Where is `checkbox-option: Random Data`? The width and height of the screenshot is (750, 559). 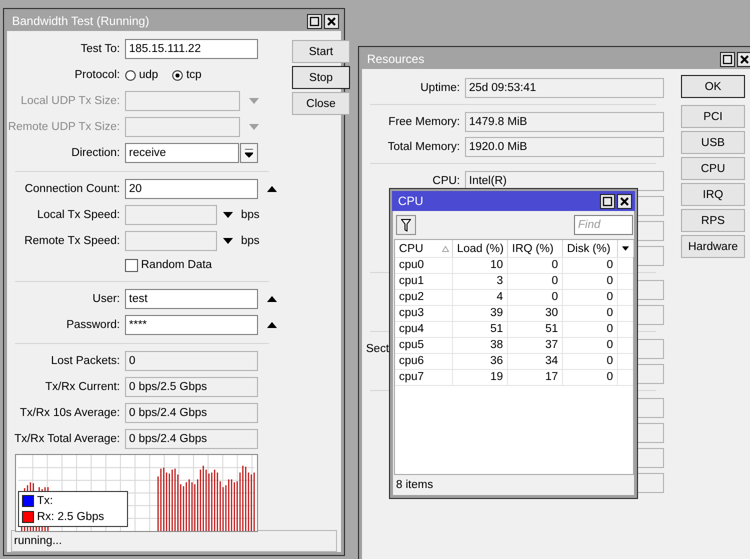 checkbox-option: Random Data is located at coordinates (168, 265).